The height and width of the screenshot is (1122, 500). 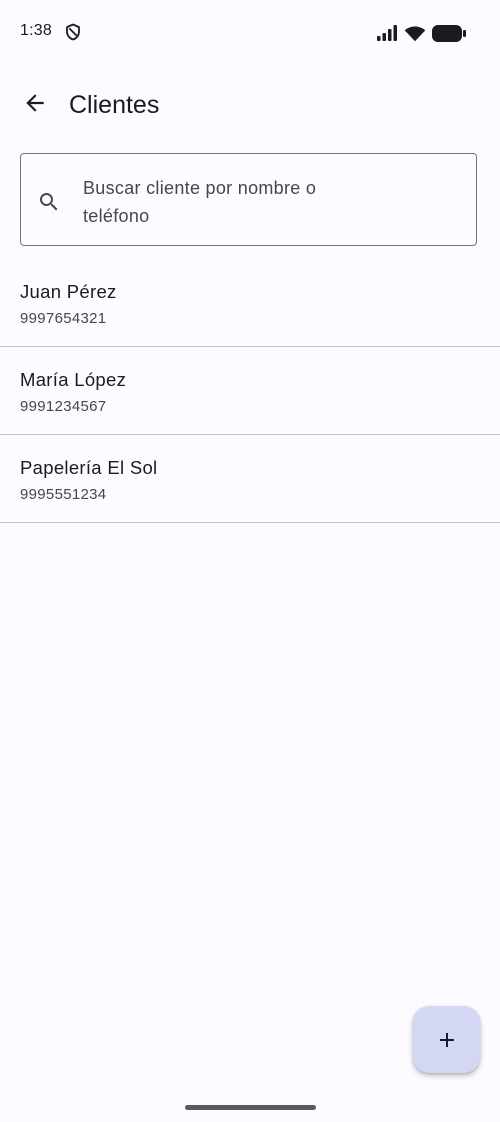 What do you see at coordinates (250, 479) in the screenshot?
I see `client-item: Papelería El Sol 9995551234` at bounding box center [250, 479].